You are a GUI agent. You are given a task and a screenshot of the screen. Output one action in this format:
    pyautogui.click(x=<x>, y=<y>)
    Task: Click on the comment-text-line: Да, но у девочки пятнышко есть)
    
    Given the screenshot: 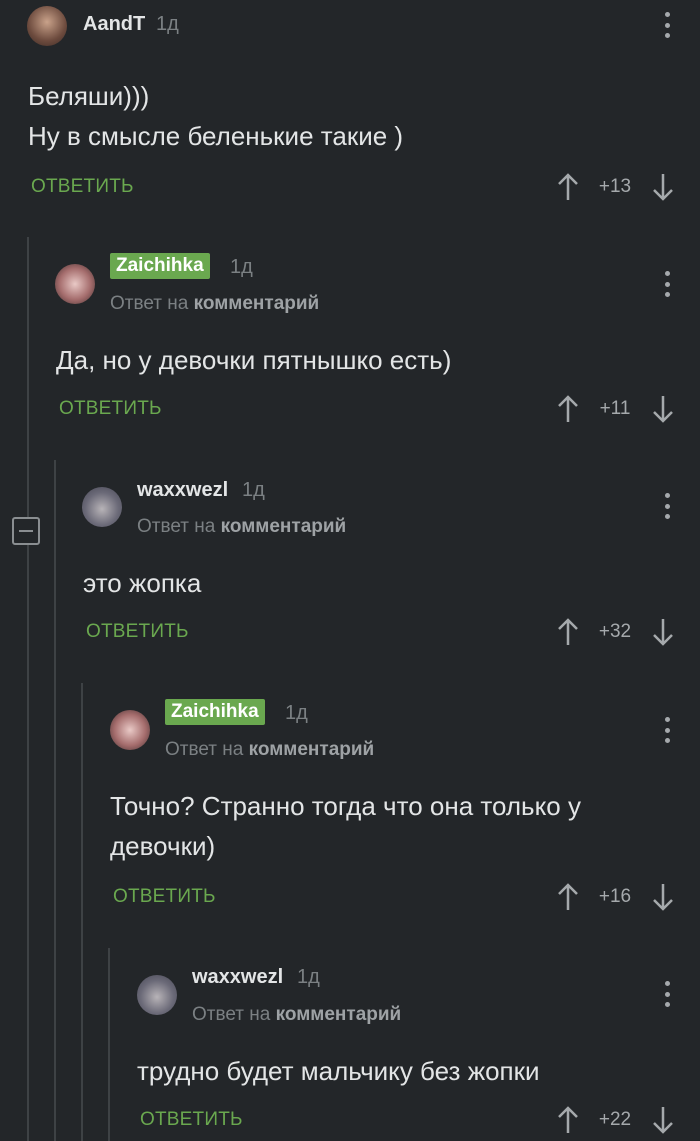 What is the action you would take?
    pyautogui.click(x=254, y=360)
    